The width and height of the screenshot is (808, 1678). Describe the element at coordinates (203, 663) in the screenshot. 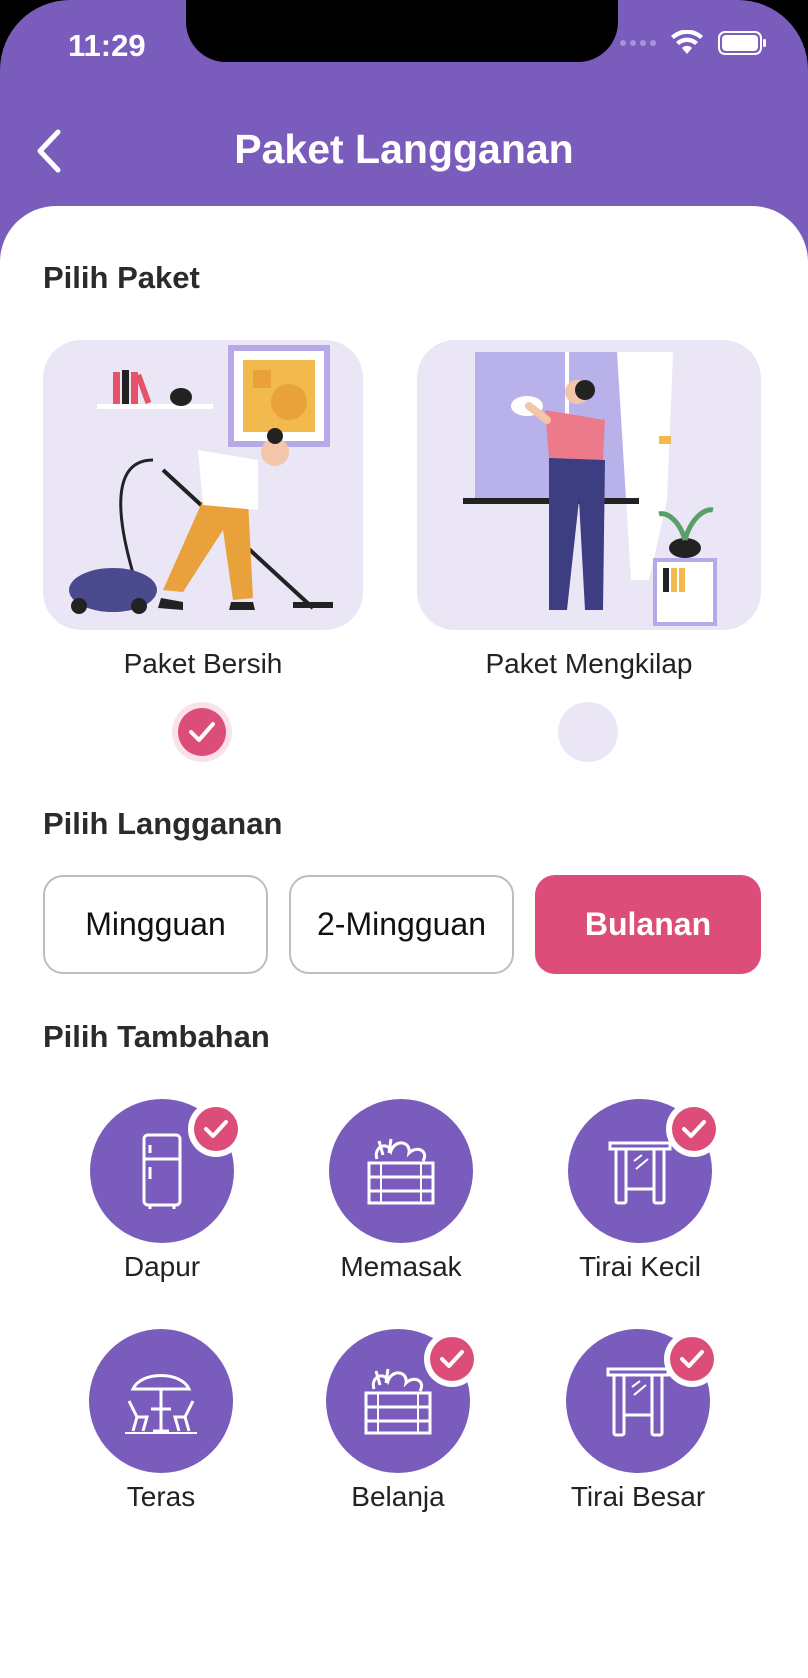

I see `package-label-bersih: Paket Bersih` at that location.